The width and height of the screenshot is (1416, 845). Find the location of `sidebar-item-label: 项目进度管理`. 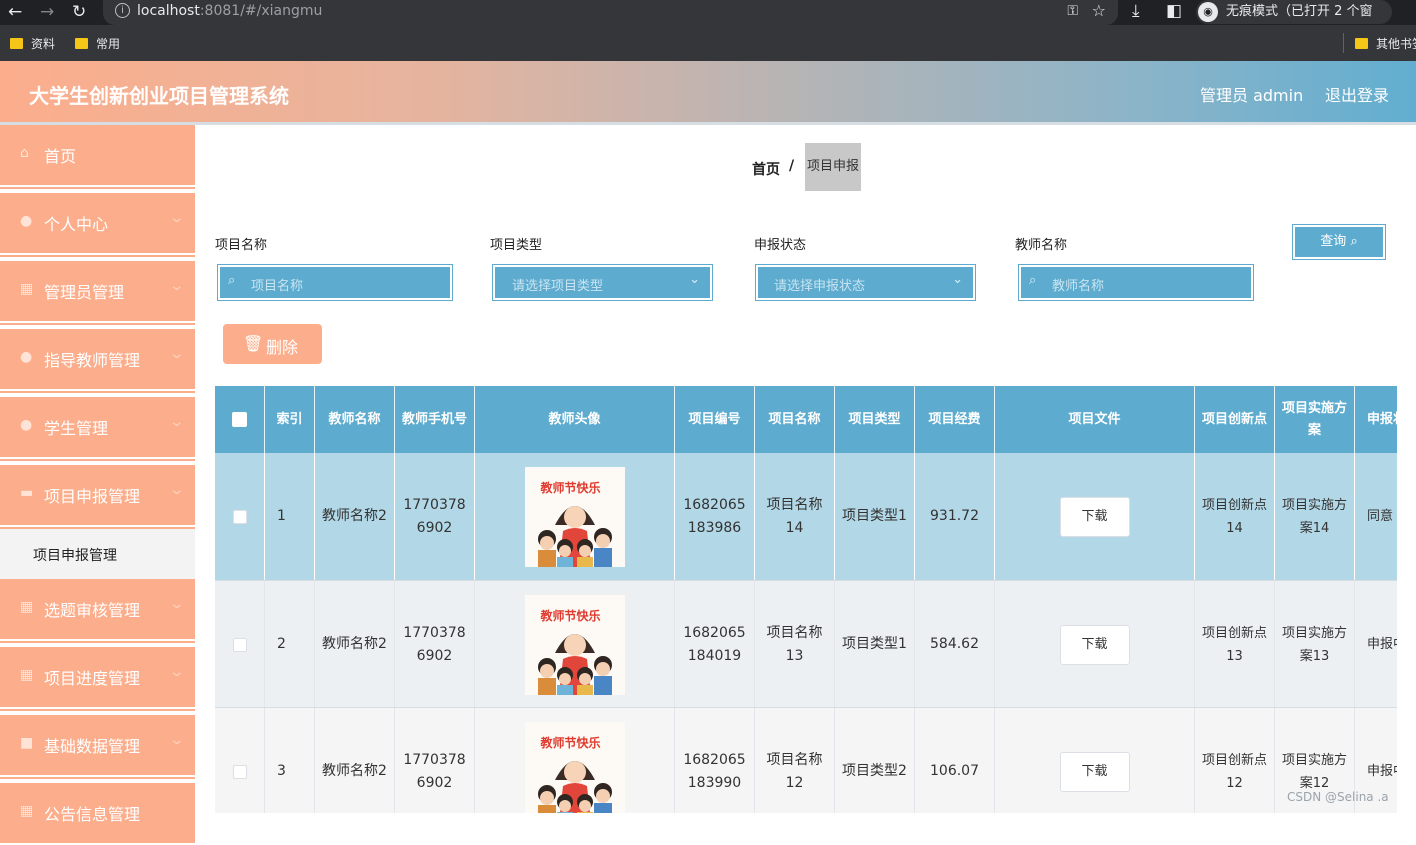

sidebar-item-label: 项目进度管理 is located at coordinates (92, 678).